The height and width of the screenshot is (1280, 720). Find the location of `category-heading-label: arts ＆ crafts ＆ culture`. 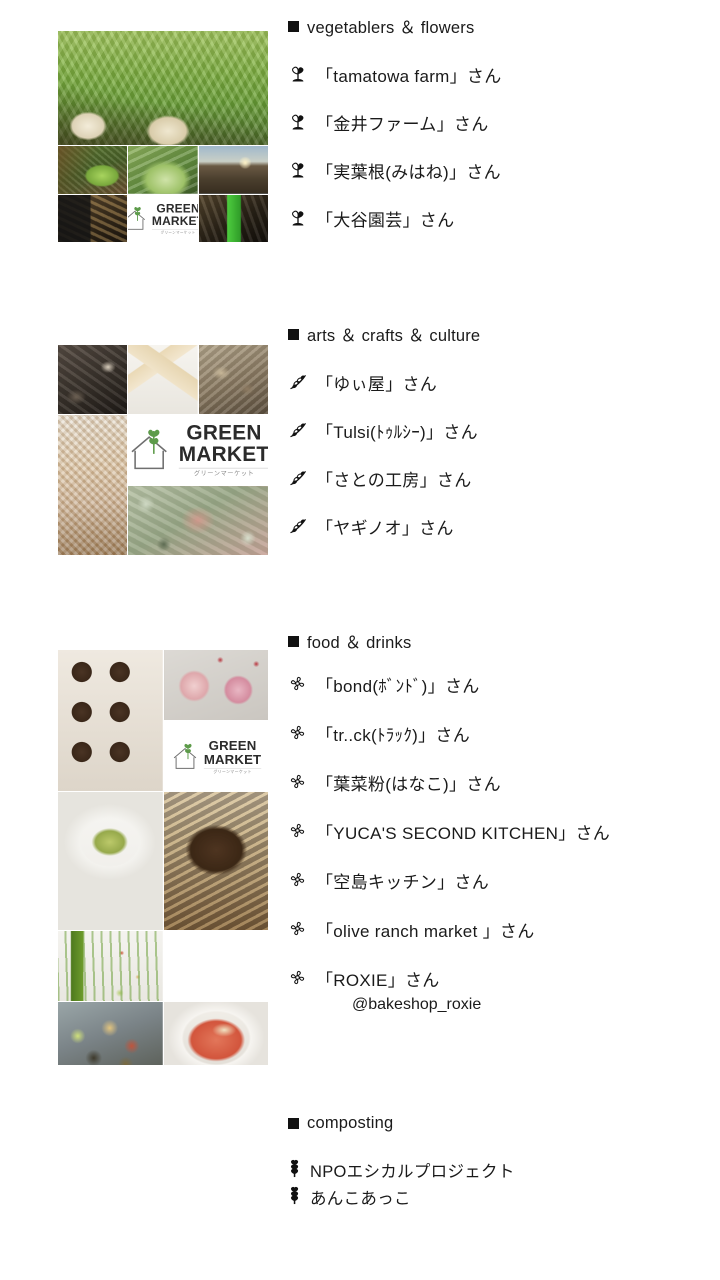

category-heading-label: arts ＆ crafts ＆ culture is located at coordinates (394, 336).